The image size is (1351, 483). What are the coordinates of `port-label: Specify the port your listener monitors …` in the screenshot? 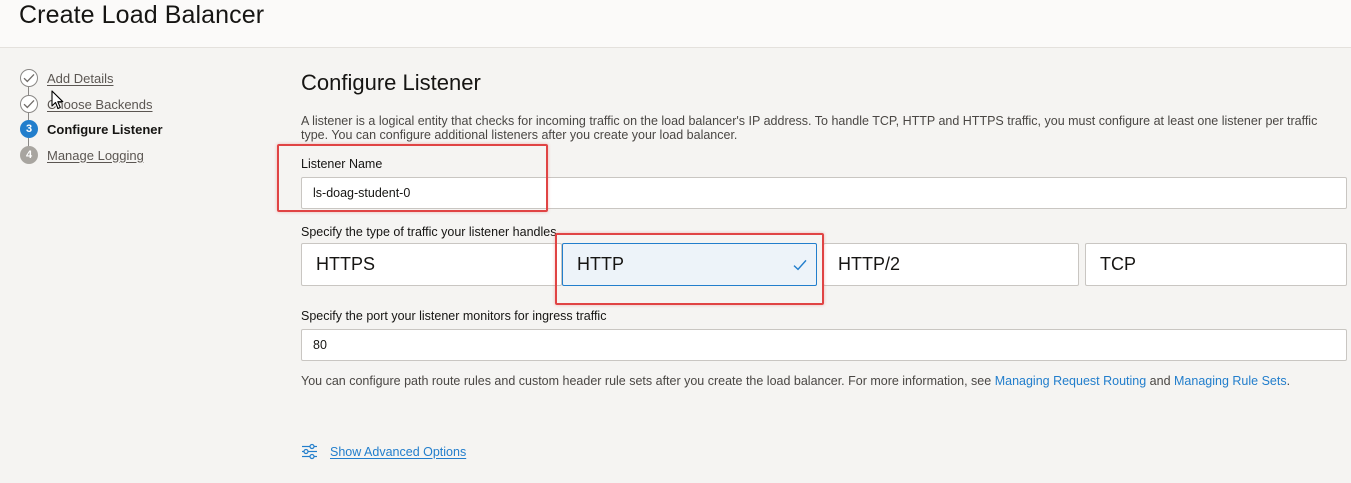 It's located at (454, 316).